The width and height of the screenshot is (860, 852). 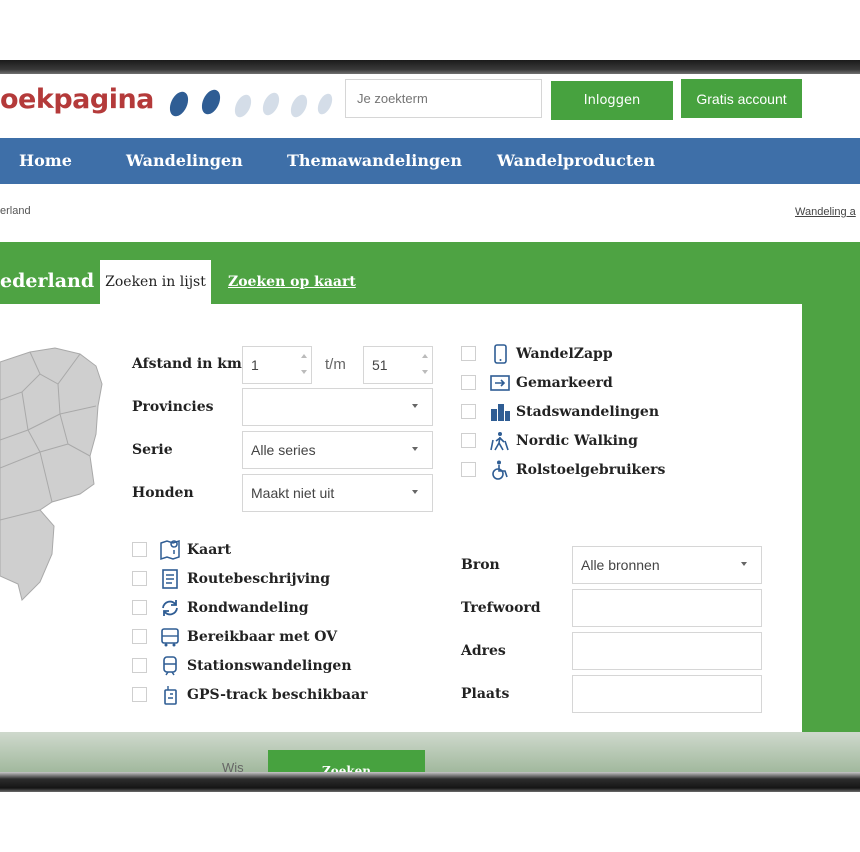 What do you see at coordinates (485, 694) in the screenshot?
I see `place-label: Plaats` at bounding box center [485, 694].